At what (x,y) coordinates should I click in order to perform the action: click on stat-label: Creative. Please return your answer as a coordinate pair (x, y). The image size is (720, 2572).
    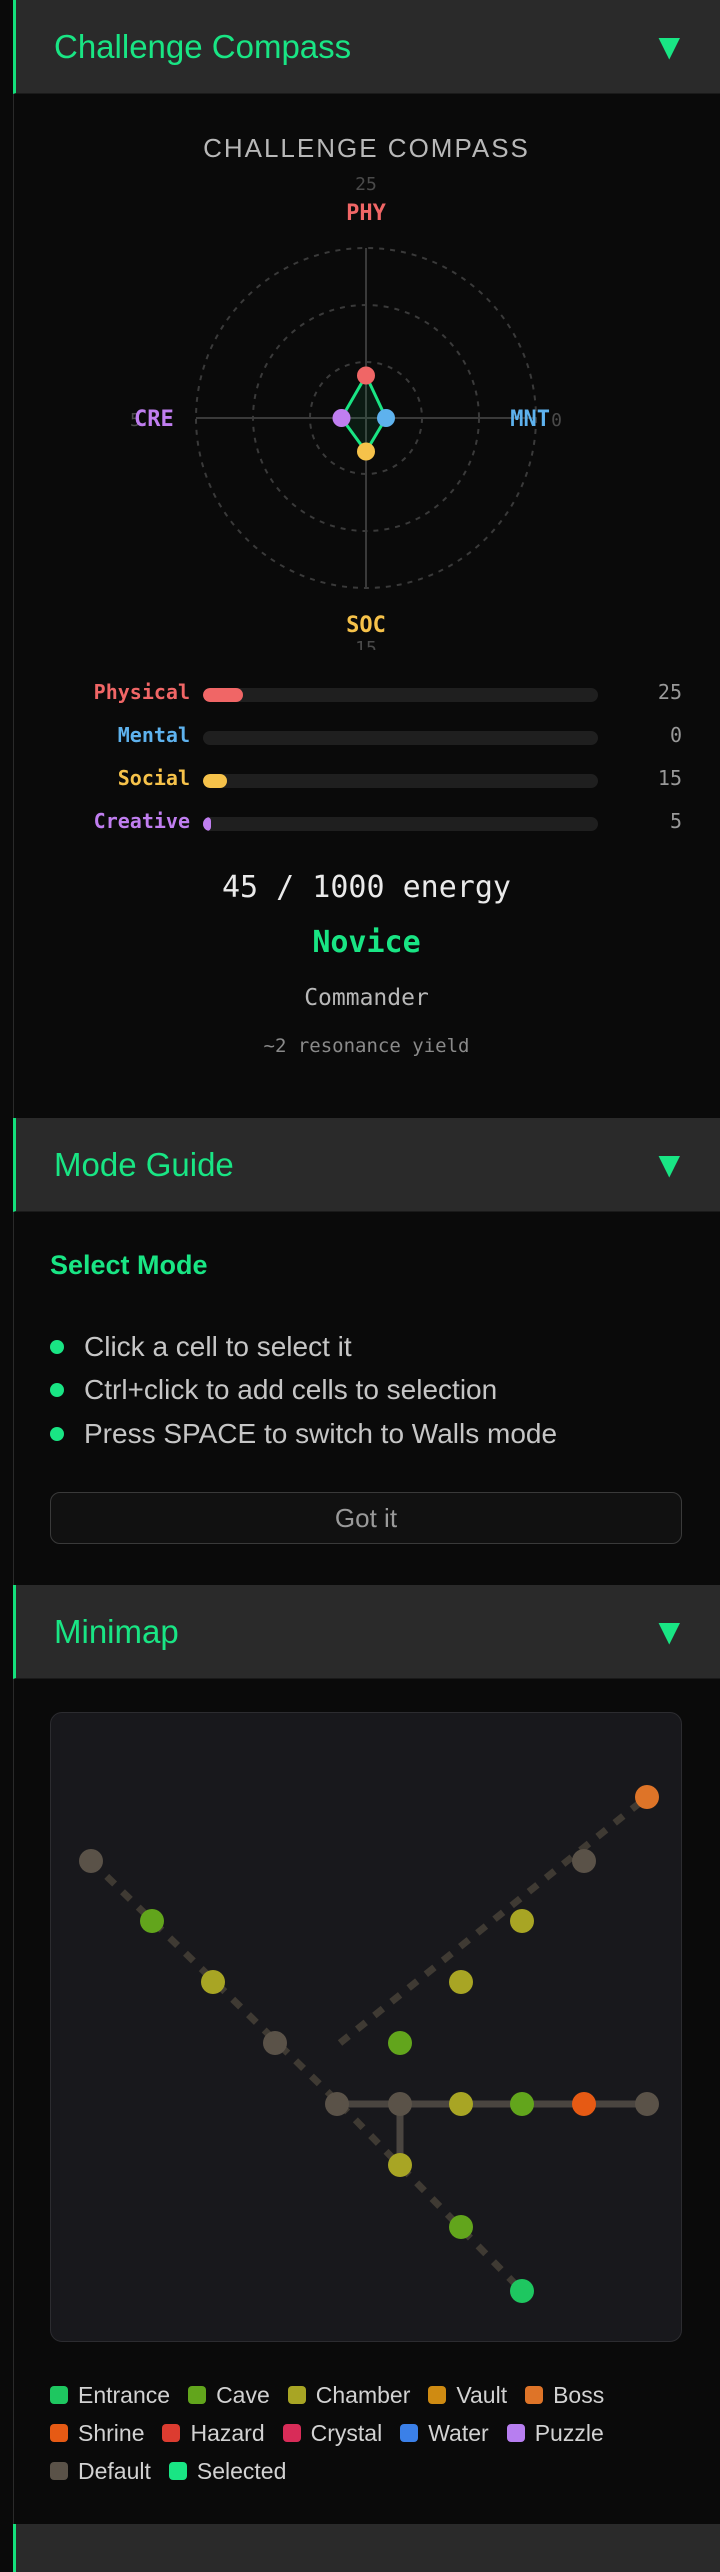
    Looking at the image, I should click on (141, 821).